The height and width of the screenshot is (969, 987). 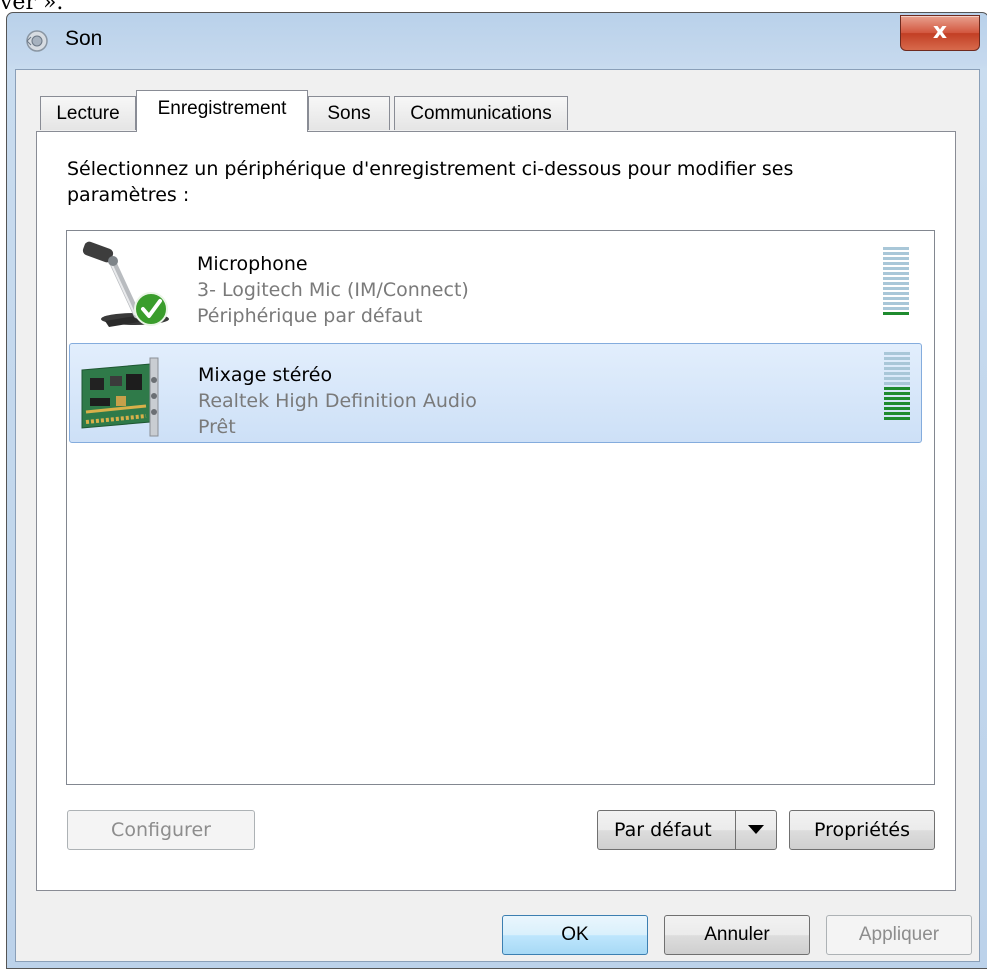 What do you see at coordinates (252, 264) in the screenshot?
I see `device-name: Microphone` at bounding box center [252, 264].